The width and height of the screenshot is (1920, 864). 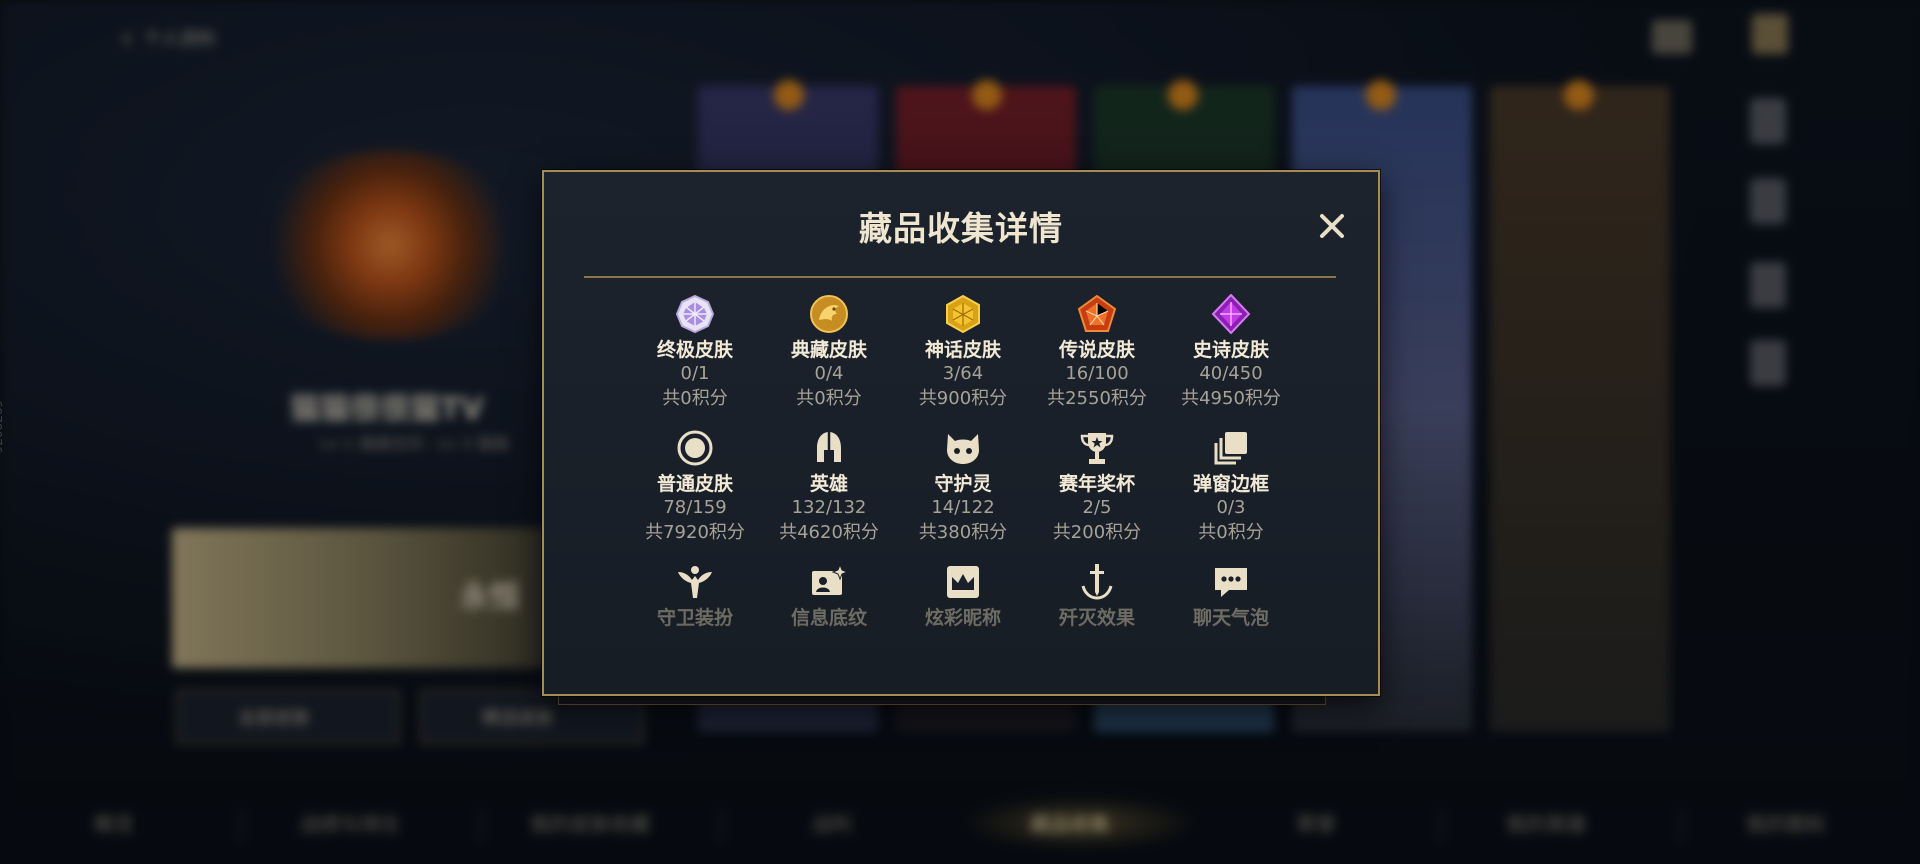 What do you see at coordinates (963, 449) in the screenshot?
I see `guardian-face-icon` at bounding box center [963, 449].